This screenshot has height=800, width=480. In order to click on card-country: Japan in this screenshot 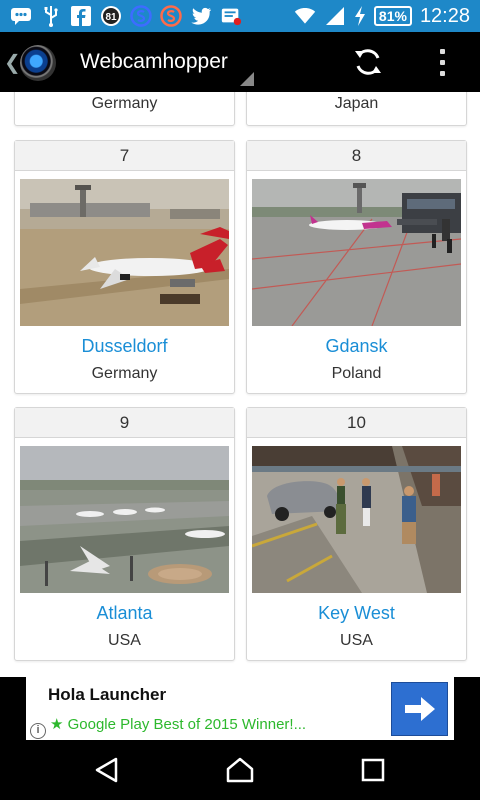, I will do `click(356, 103)`.